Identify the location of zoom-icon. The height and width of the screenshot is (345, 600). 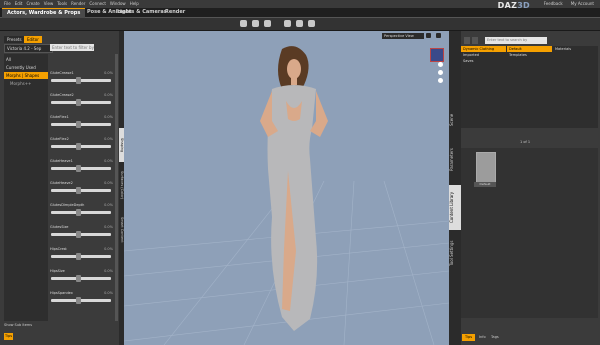
(440, 80).